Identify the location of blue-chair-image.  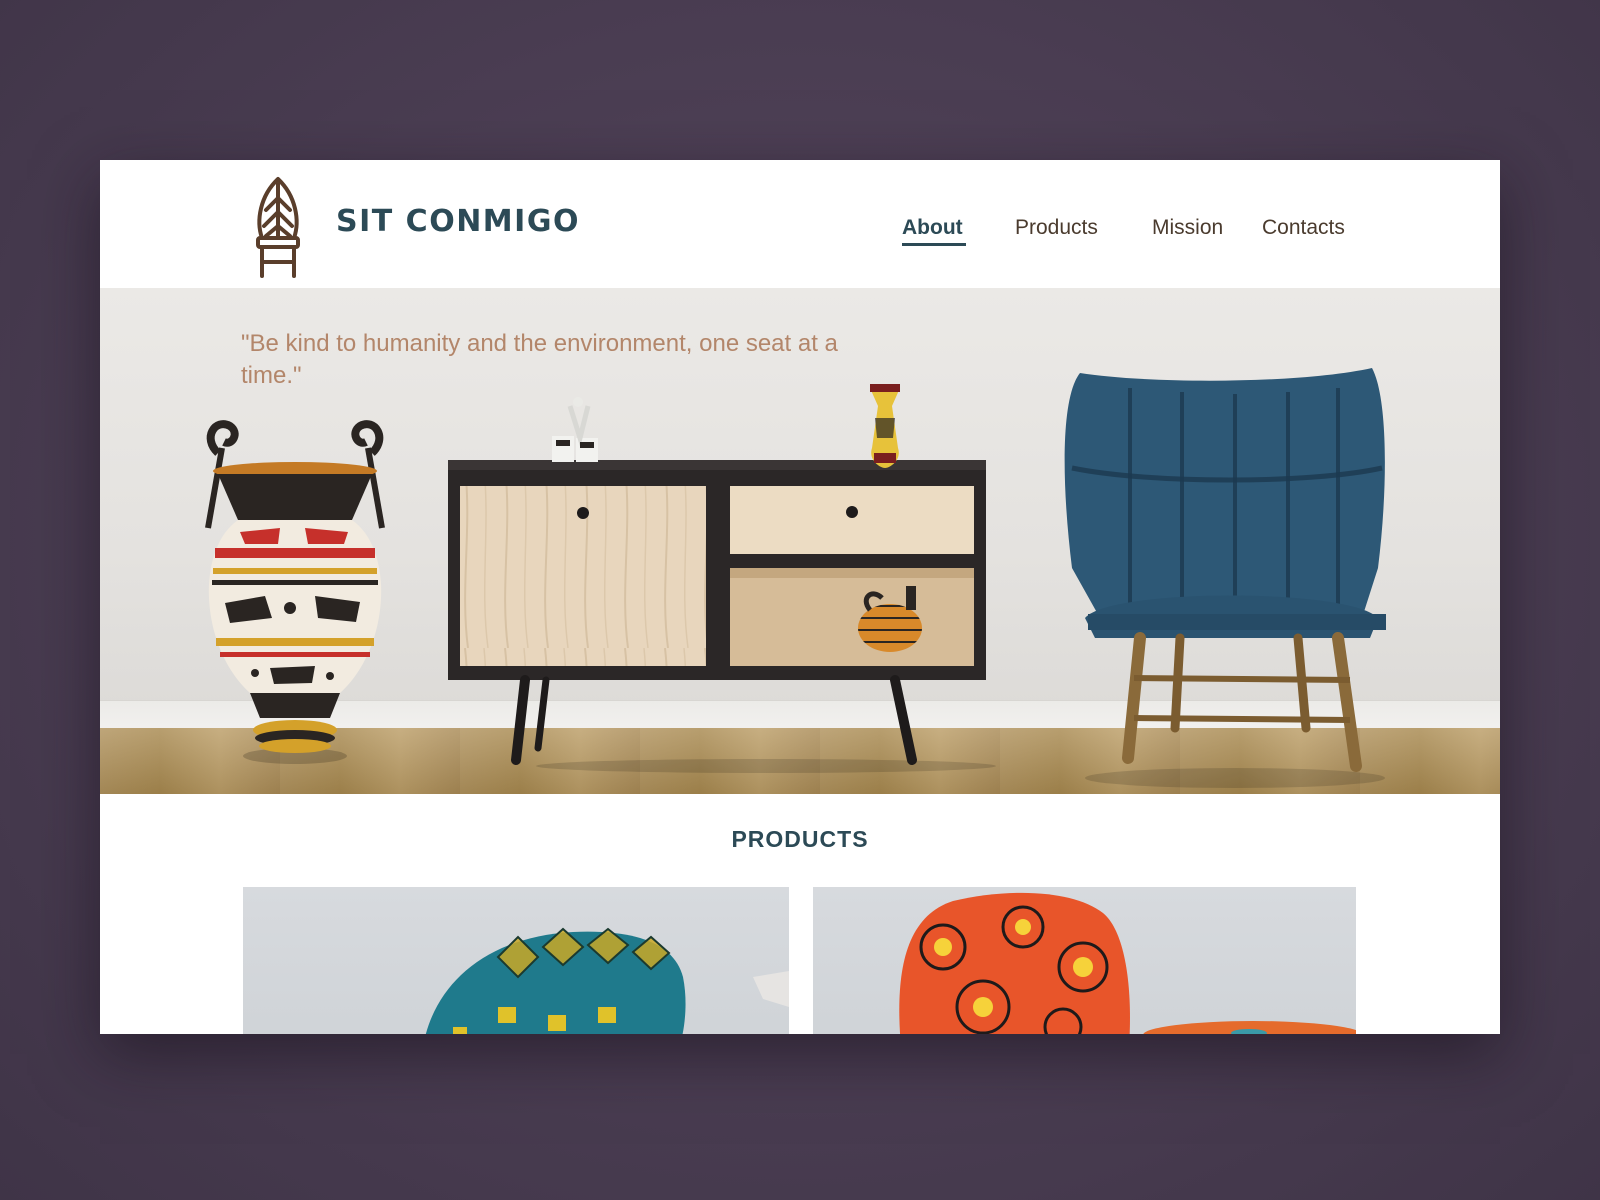
(1225, 578).